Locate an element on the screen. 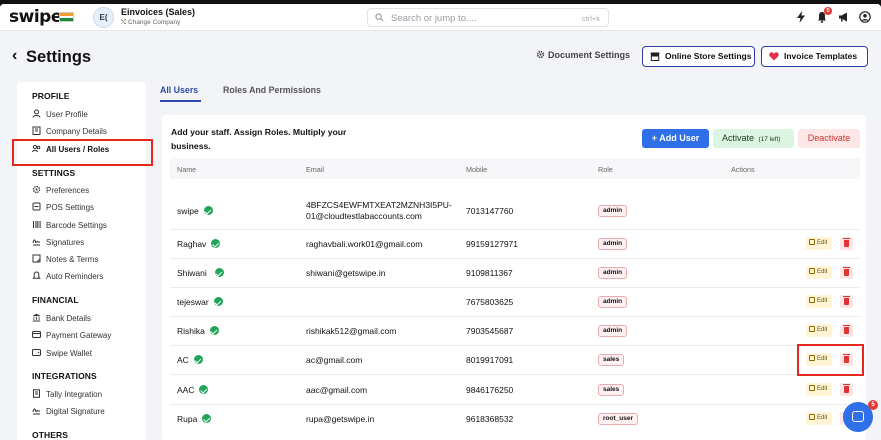  megaphone-icon is located at coordinates (844, 17).